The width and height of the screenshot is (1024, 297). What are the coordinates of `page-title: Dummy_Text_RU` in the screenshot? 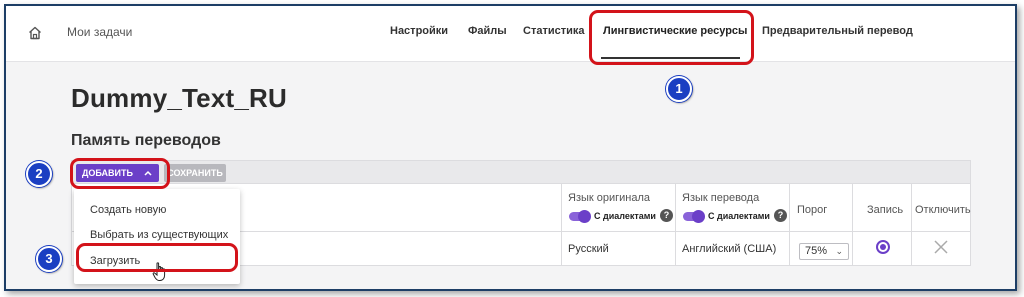 It's located at (179, 98).